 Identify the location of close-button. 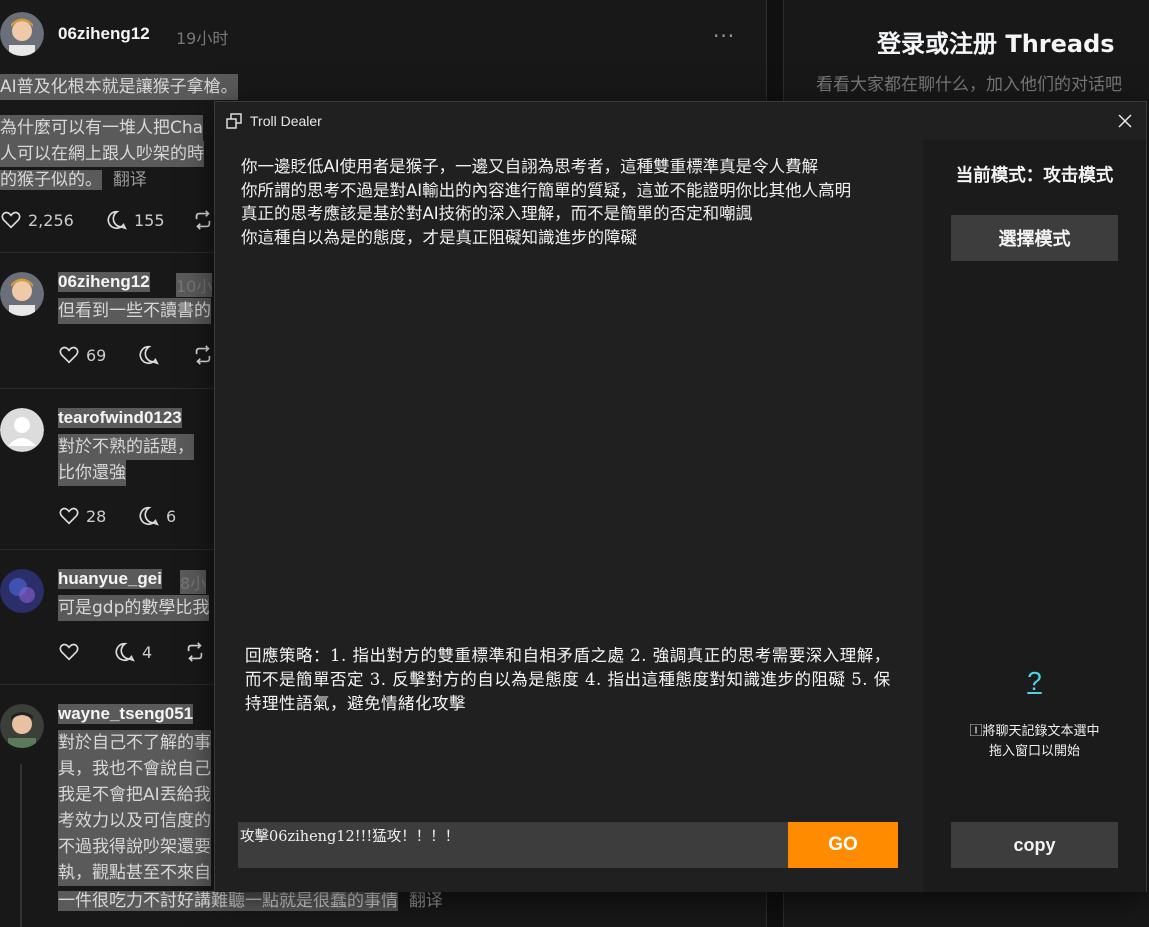
(1125, 121).